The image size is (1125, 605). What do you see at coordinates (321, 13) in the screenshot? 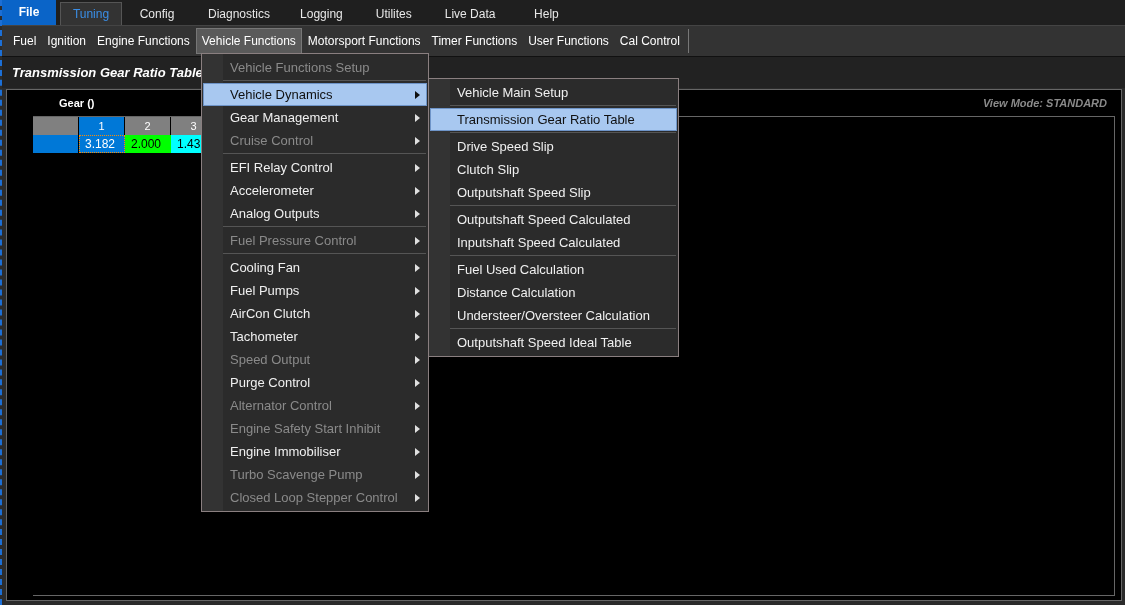
I see `menu-tab: Logging` at bounding box center [321, 13].